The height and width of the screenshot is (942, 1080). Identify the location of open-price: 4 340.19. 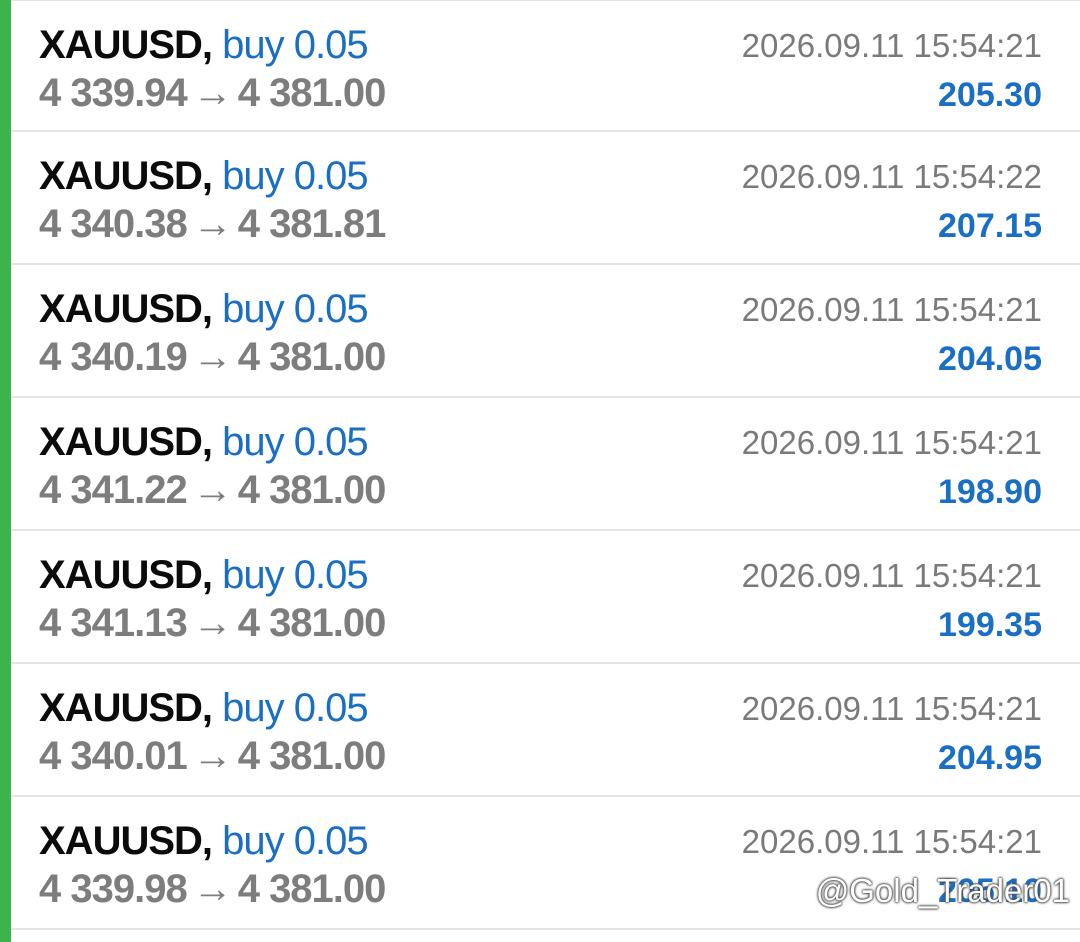
(113, 357).